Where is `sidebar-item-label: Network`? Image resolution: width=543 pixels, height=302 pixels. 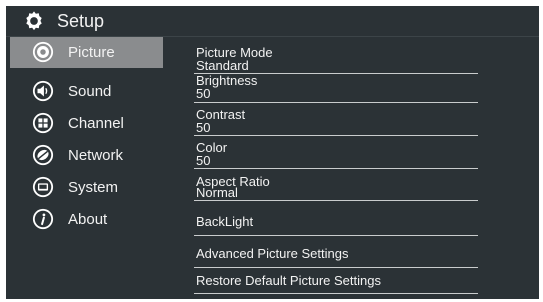 sidebar-item-label: Network is located at coordinates (96, 155).